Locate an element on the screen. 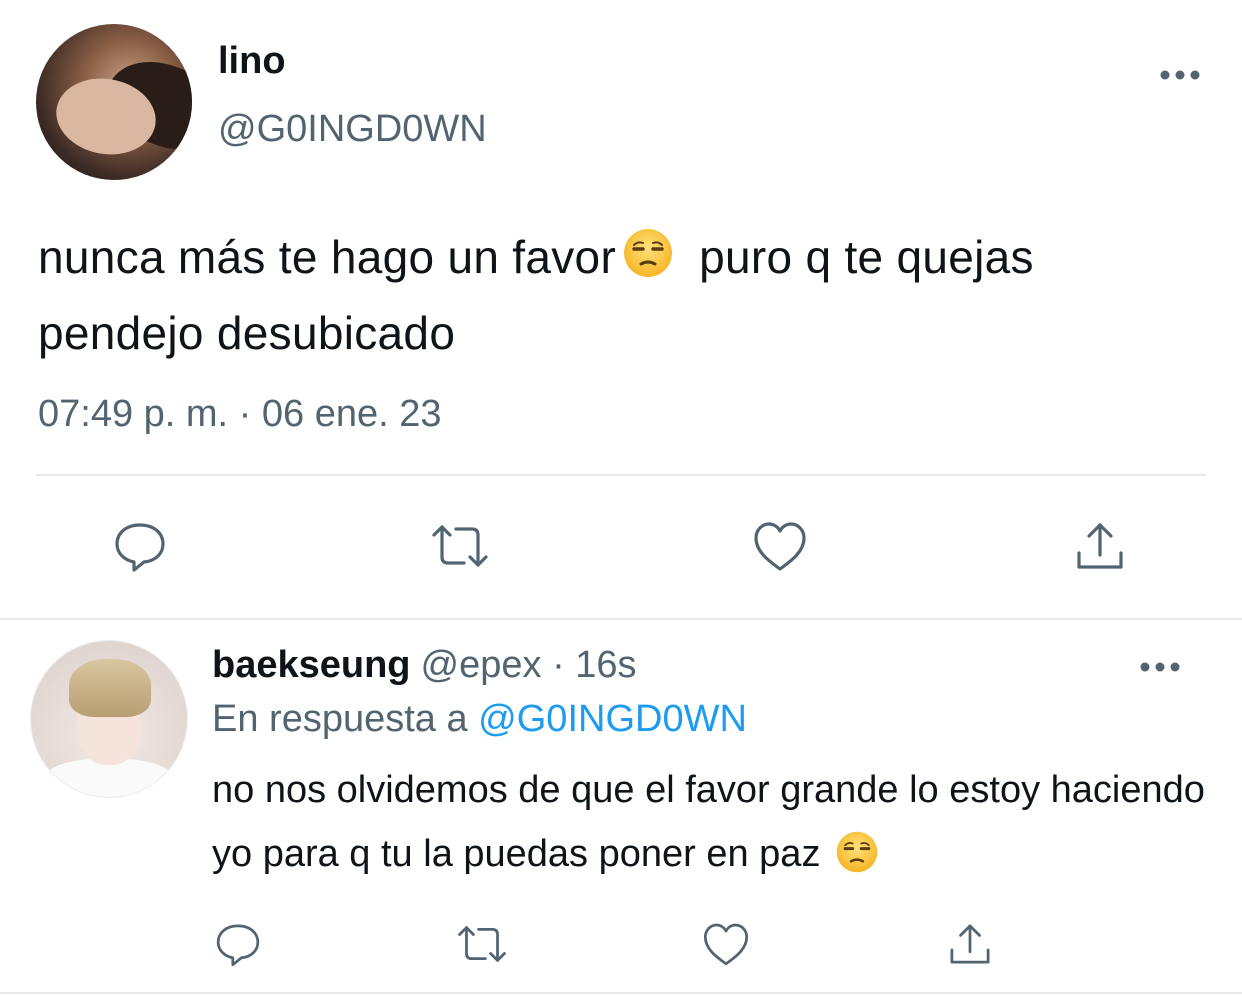 The width and height of the screenshot is (1242, 996). reply-reply-button is located at coordinates (238, 944).